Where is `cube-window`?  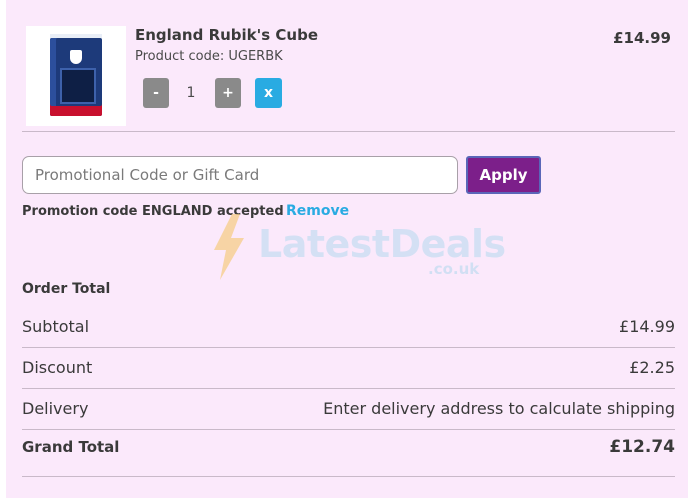 cube-window is located at coordinates (78, 86).